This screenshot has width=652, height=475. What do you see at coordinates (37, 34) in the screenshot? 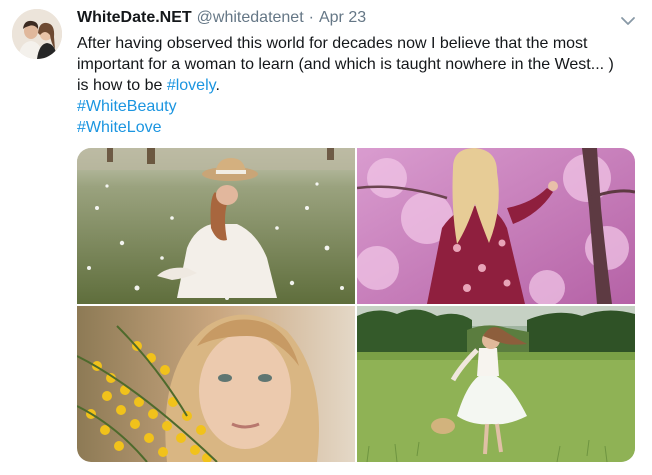
I see `avatar` at bounding box center [37, 34].